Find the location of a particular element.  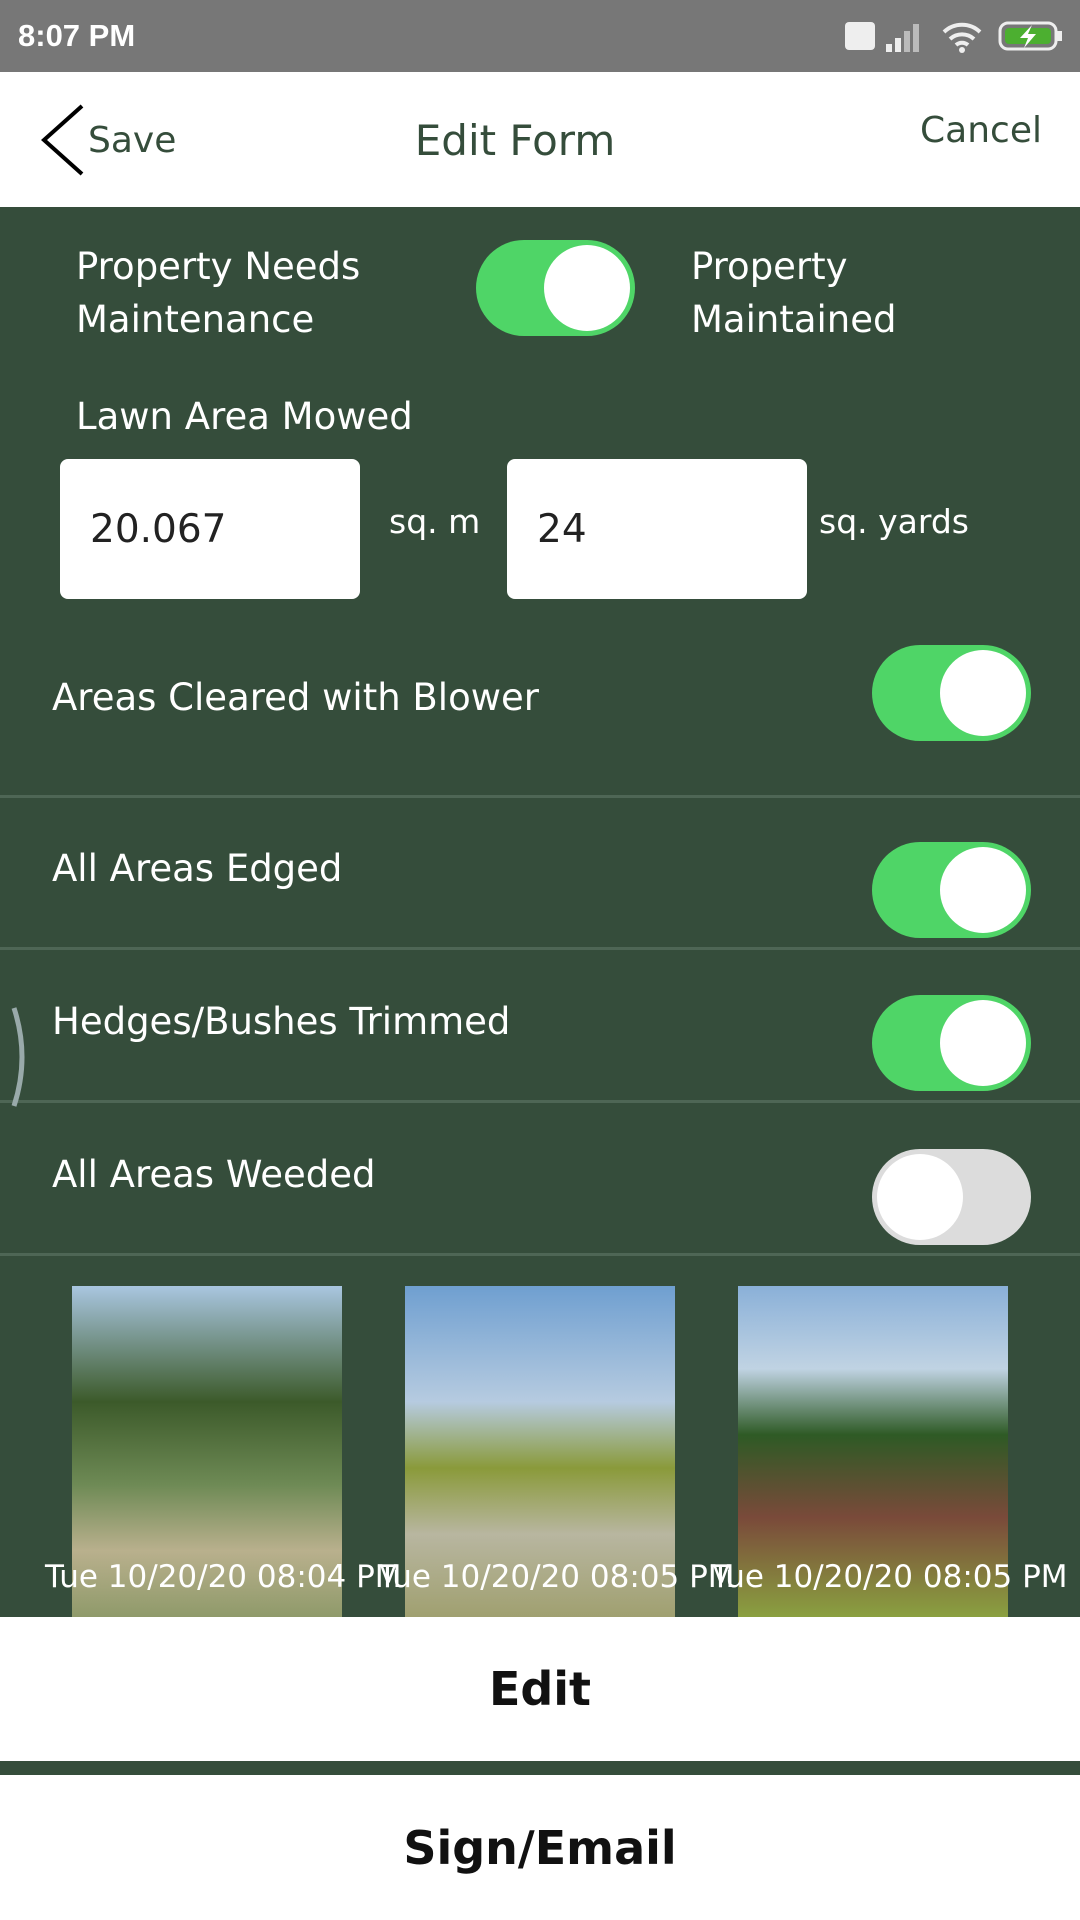

sqm-unit: sq. m is located at coordinates (435, 521).